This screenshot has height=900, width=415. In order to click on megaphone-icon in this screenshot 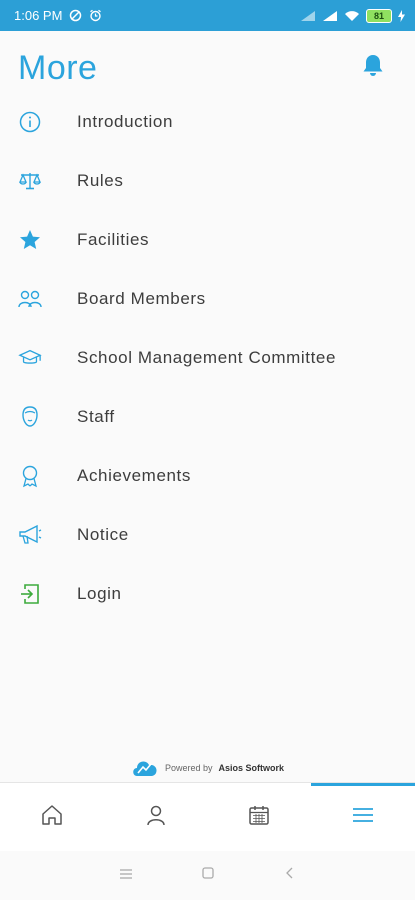, I will do `click(30, 535)`.